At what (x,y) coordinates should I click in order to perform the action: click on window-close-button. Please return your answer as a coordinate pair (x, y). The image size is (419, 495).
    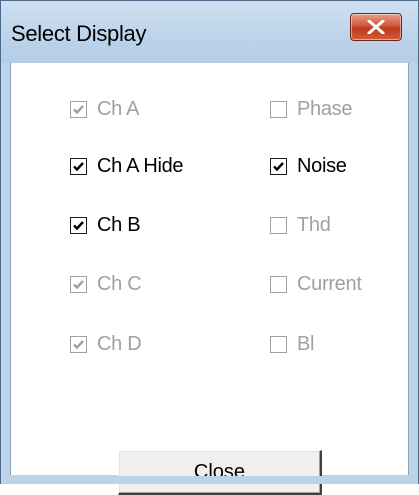
    Looking at the image, I should click on (376, 27).